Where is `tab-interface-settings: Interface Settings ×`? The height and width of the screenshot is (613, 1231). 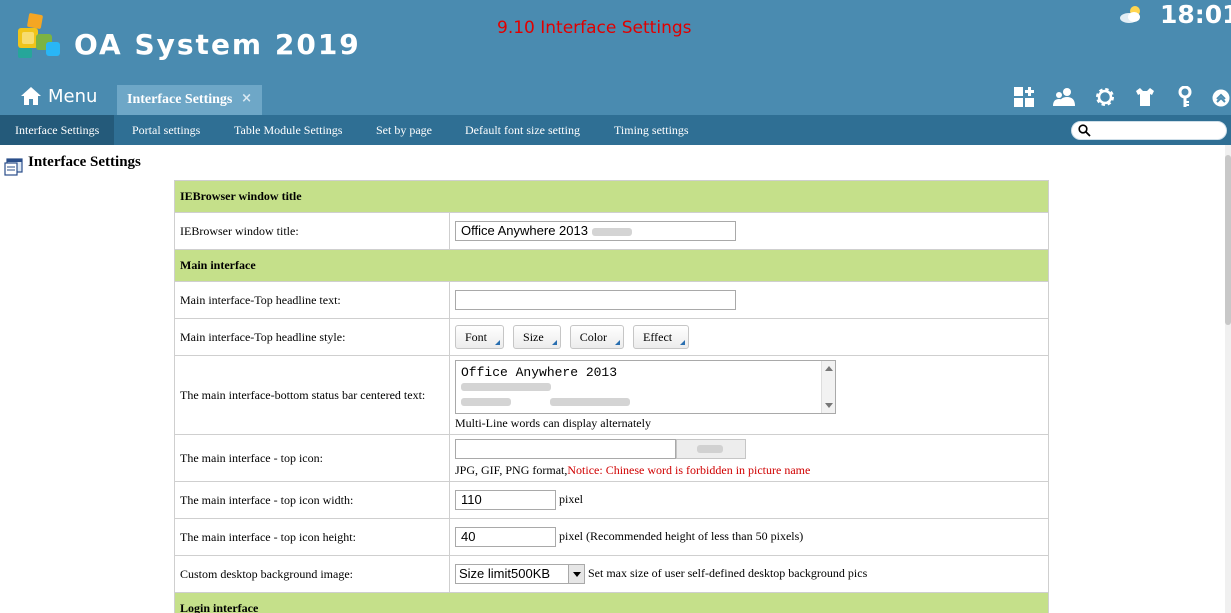 tab-interface-settings: Interface Settings × is located at coordinates (189, 100).